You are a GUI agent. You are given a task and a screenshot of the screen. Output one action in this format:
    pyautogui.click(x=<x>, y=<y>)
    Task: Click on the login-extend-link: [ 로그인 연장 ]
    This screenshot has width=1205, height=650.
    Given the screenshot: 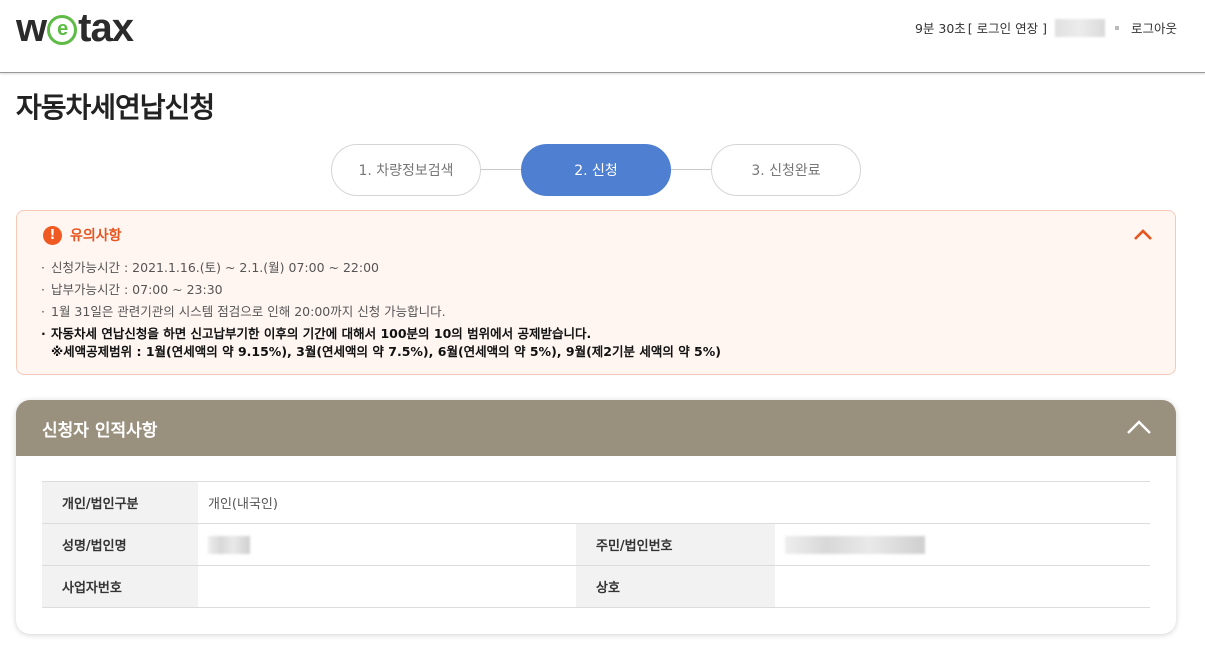 What is the action you would take?
    pyautogui.click(x=1007, y=27)
    